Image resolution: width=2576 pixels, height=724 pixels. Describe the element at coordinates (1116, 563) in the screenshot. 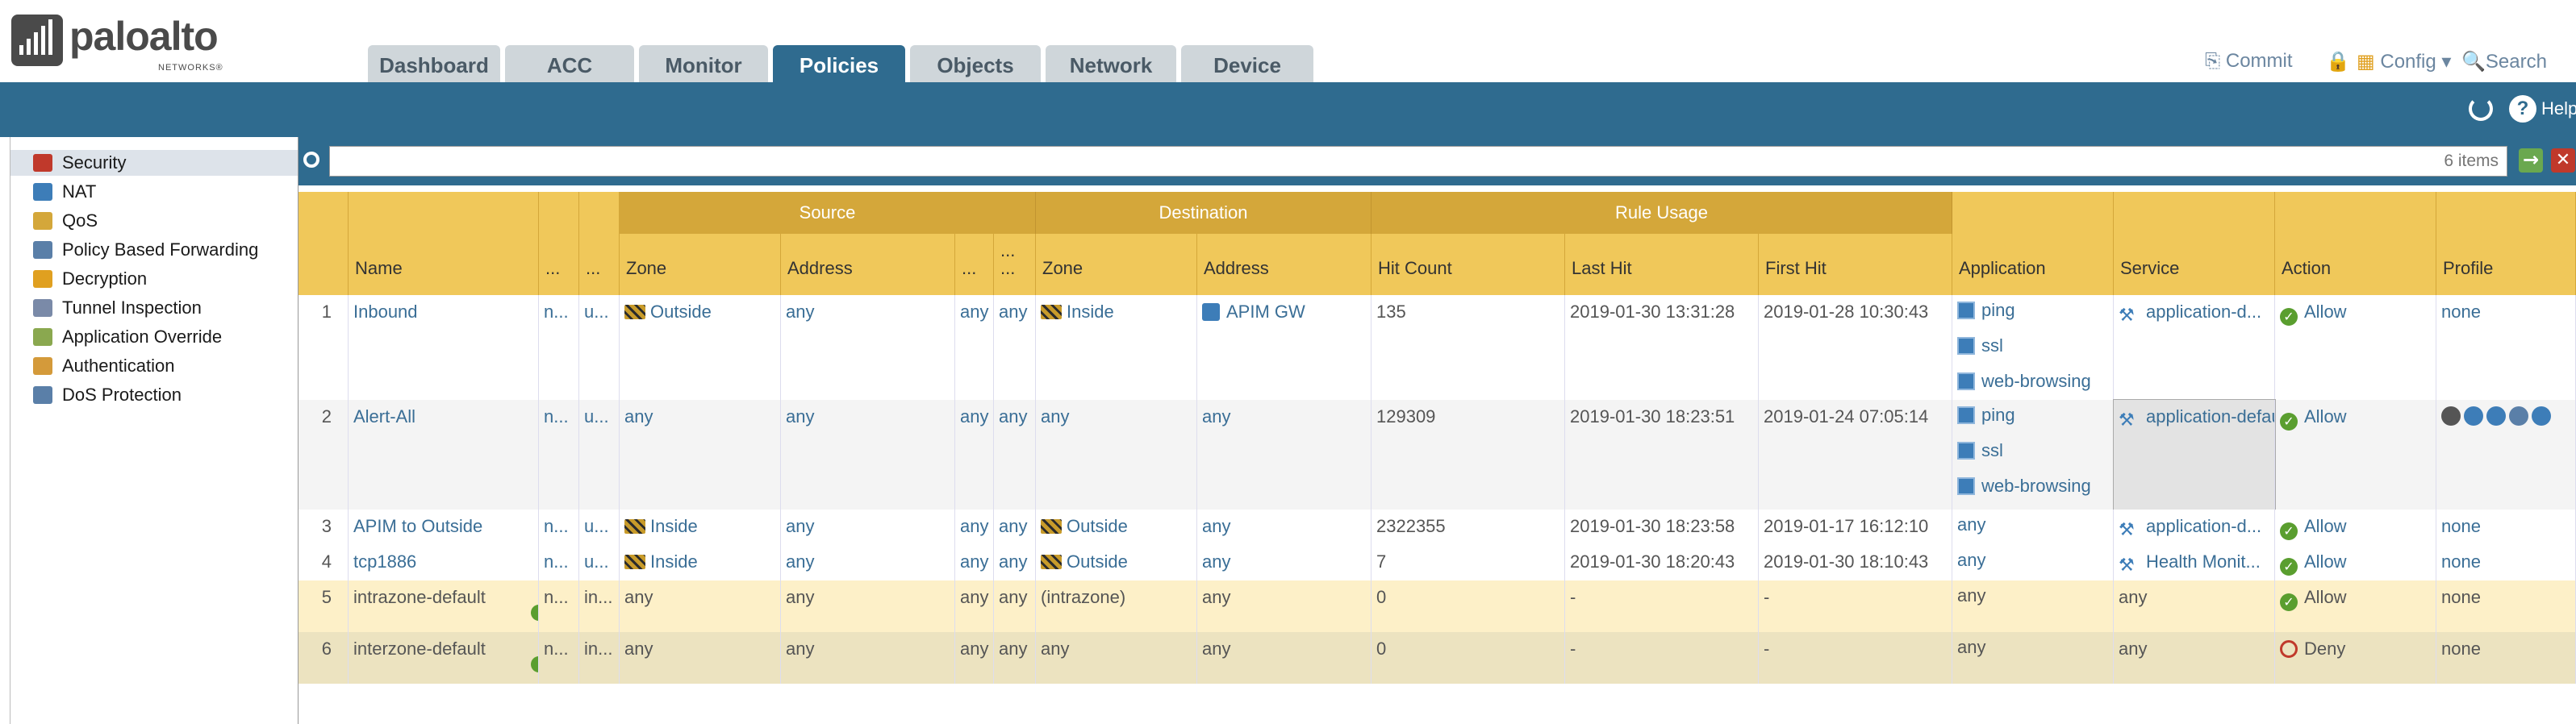

I see `cell-dzone: Outside` at that location.